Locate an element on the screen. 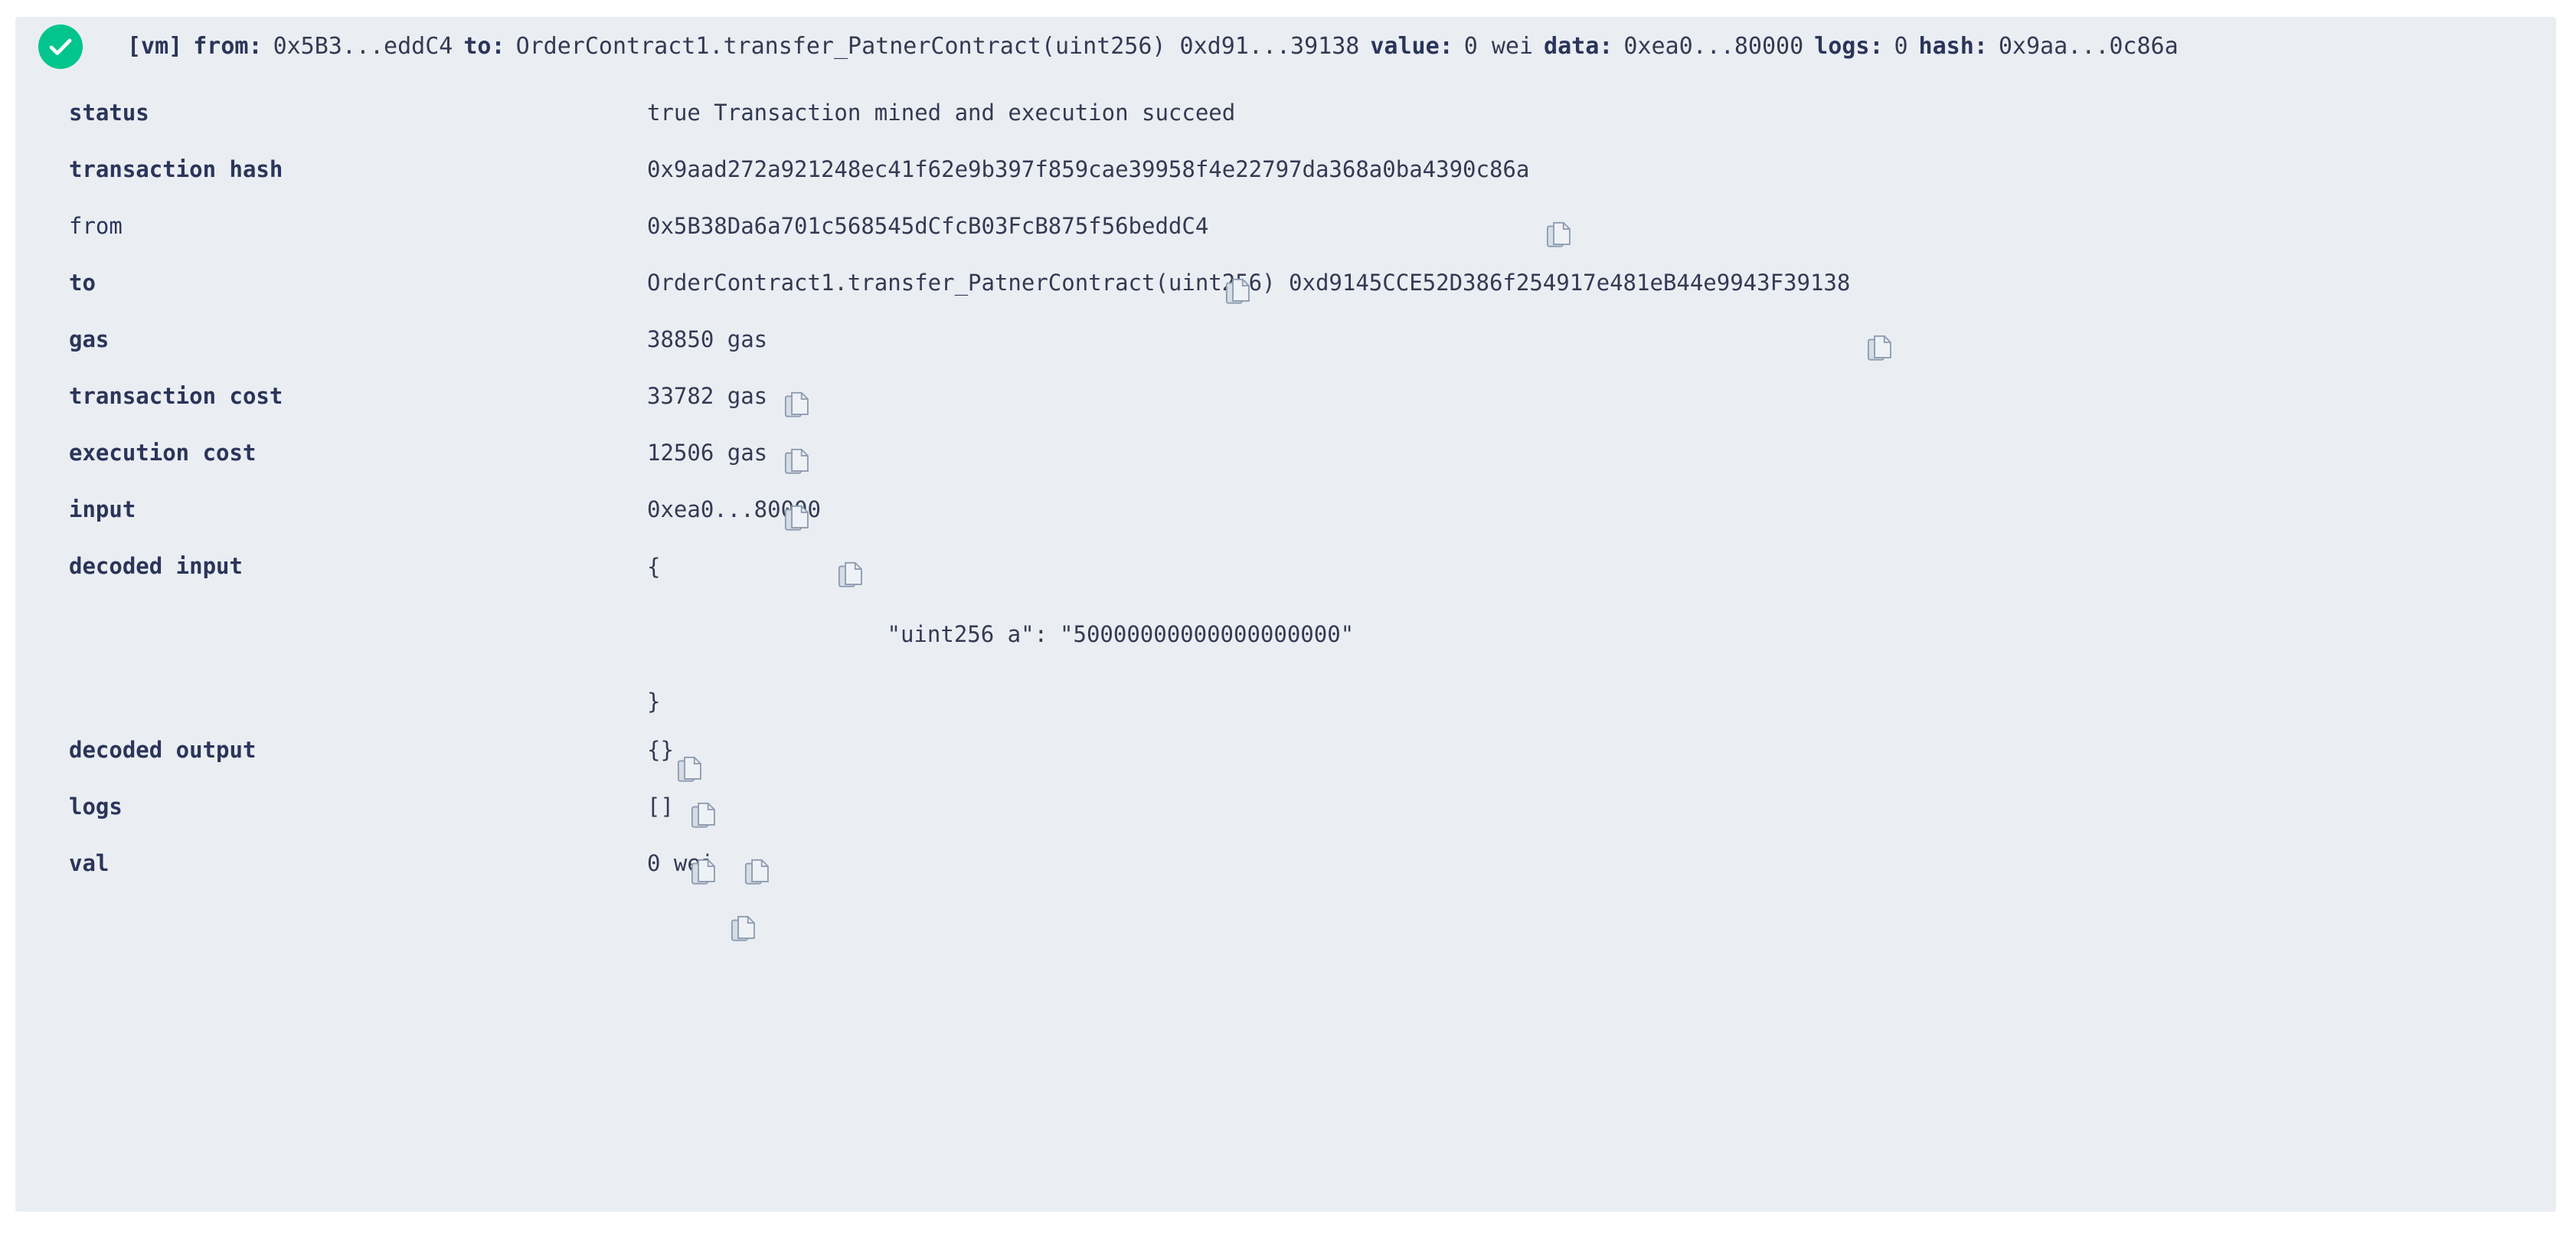  decoded-output-text: {} is located at coordinates (660, 750).